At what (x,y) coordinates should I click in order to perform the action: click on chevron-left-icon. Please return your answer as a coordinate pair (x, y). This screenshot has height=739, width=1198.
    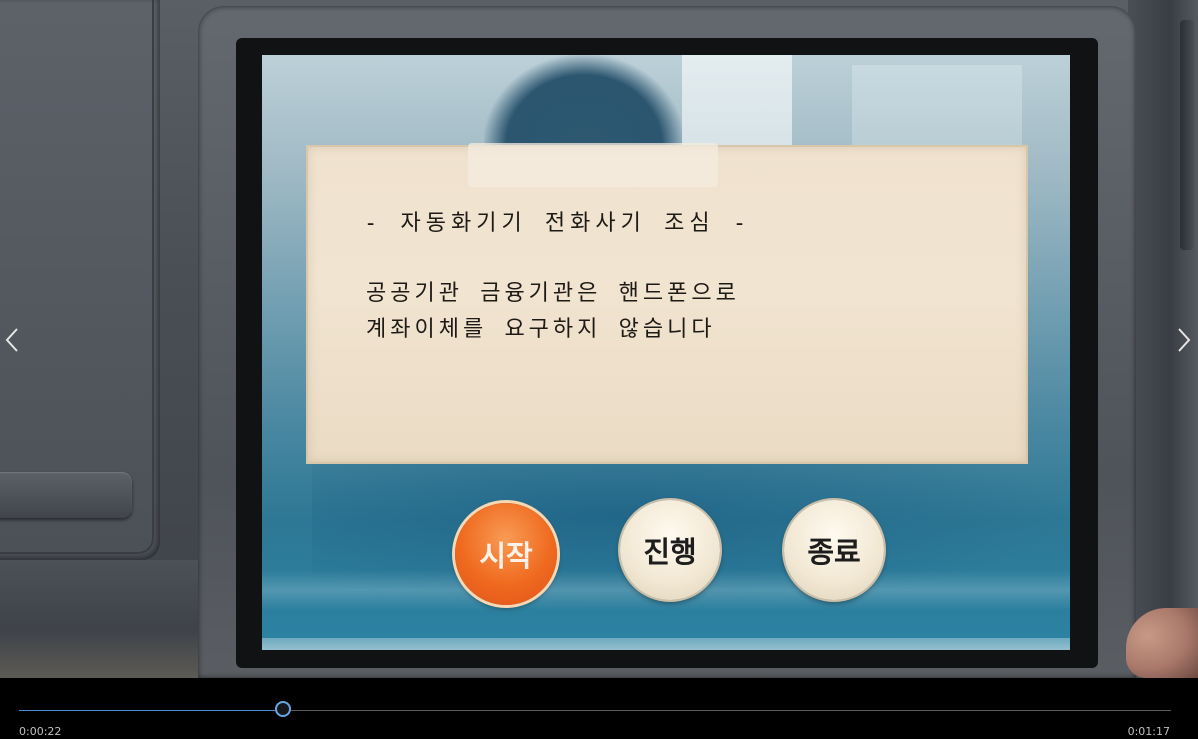
    Looking at the image, I should click on (13, 340).